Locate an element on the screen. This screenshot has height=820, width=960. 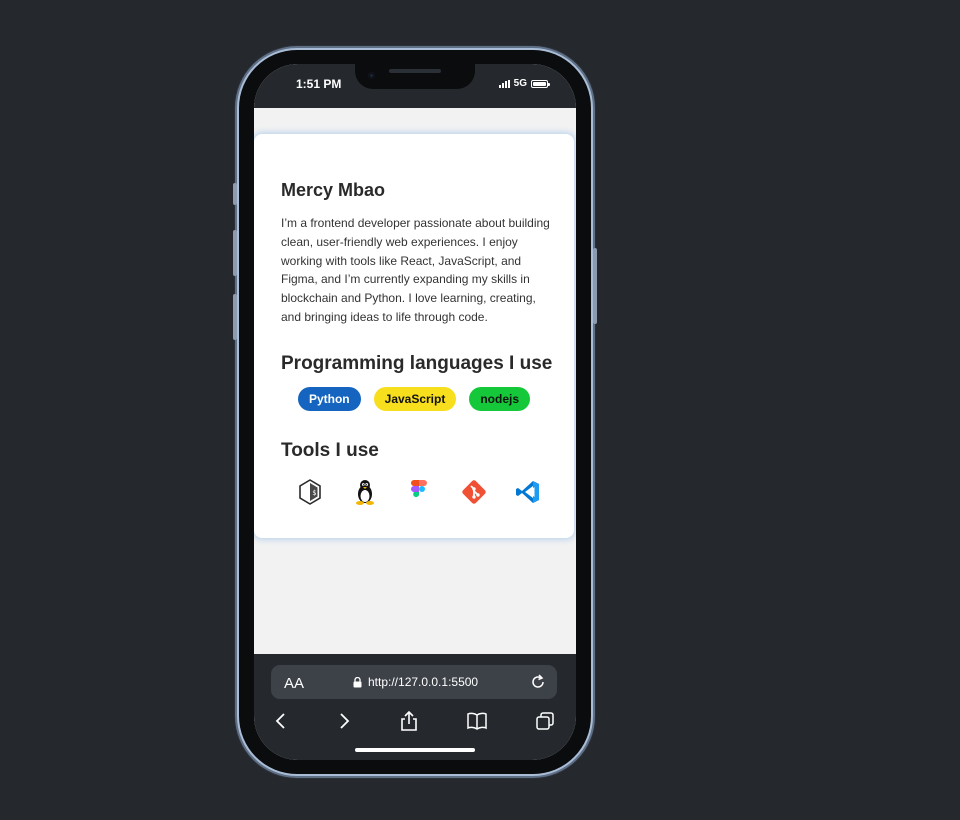
url-text: http://127.0.0.1:5500 is located at coordinates (423, 682).